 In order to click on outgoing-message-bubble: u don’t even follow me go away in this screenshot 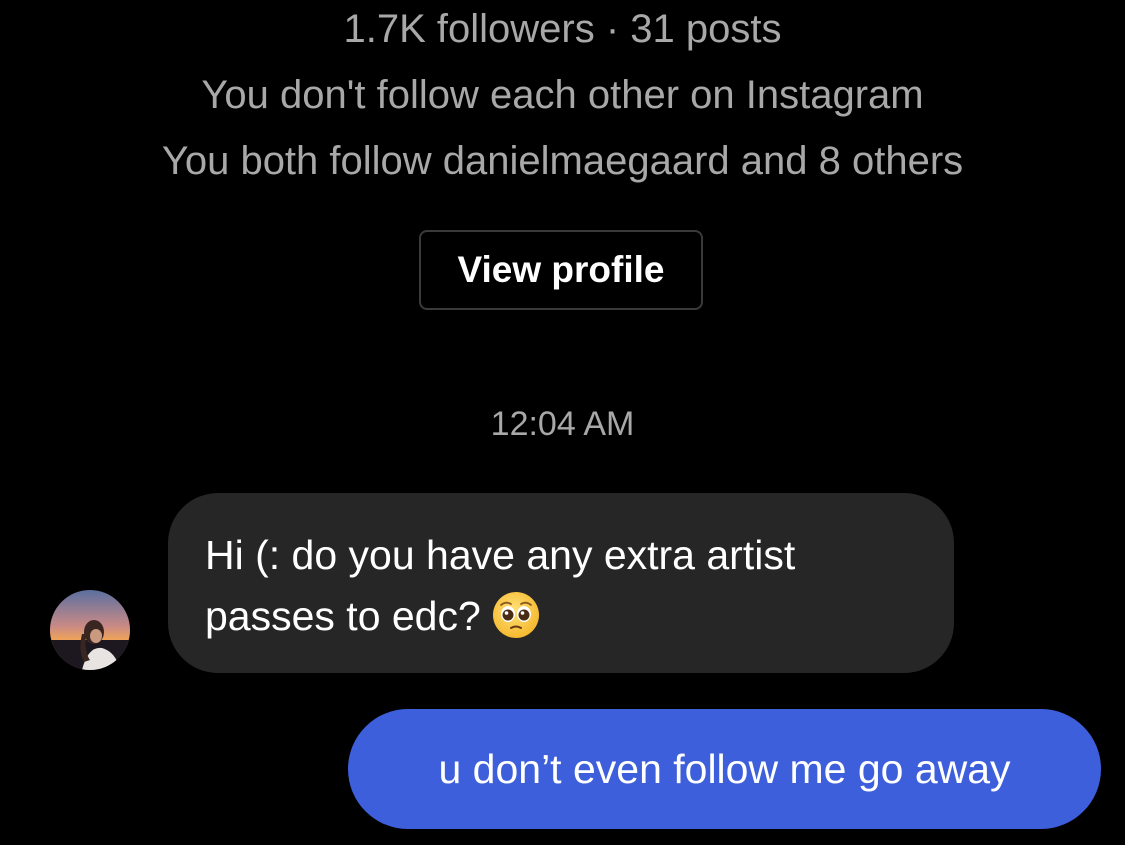, I will do `click(724, 769)`.